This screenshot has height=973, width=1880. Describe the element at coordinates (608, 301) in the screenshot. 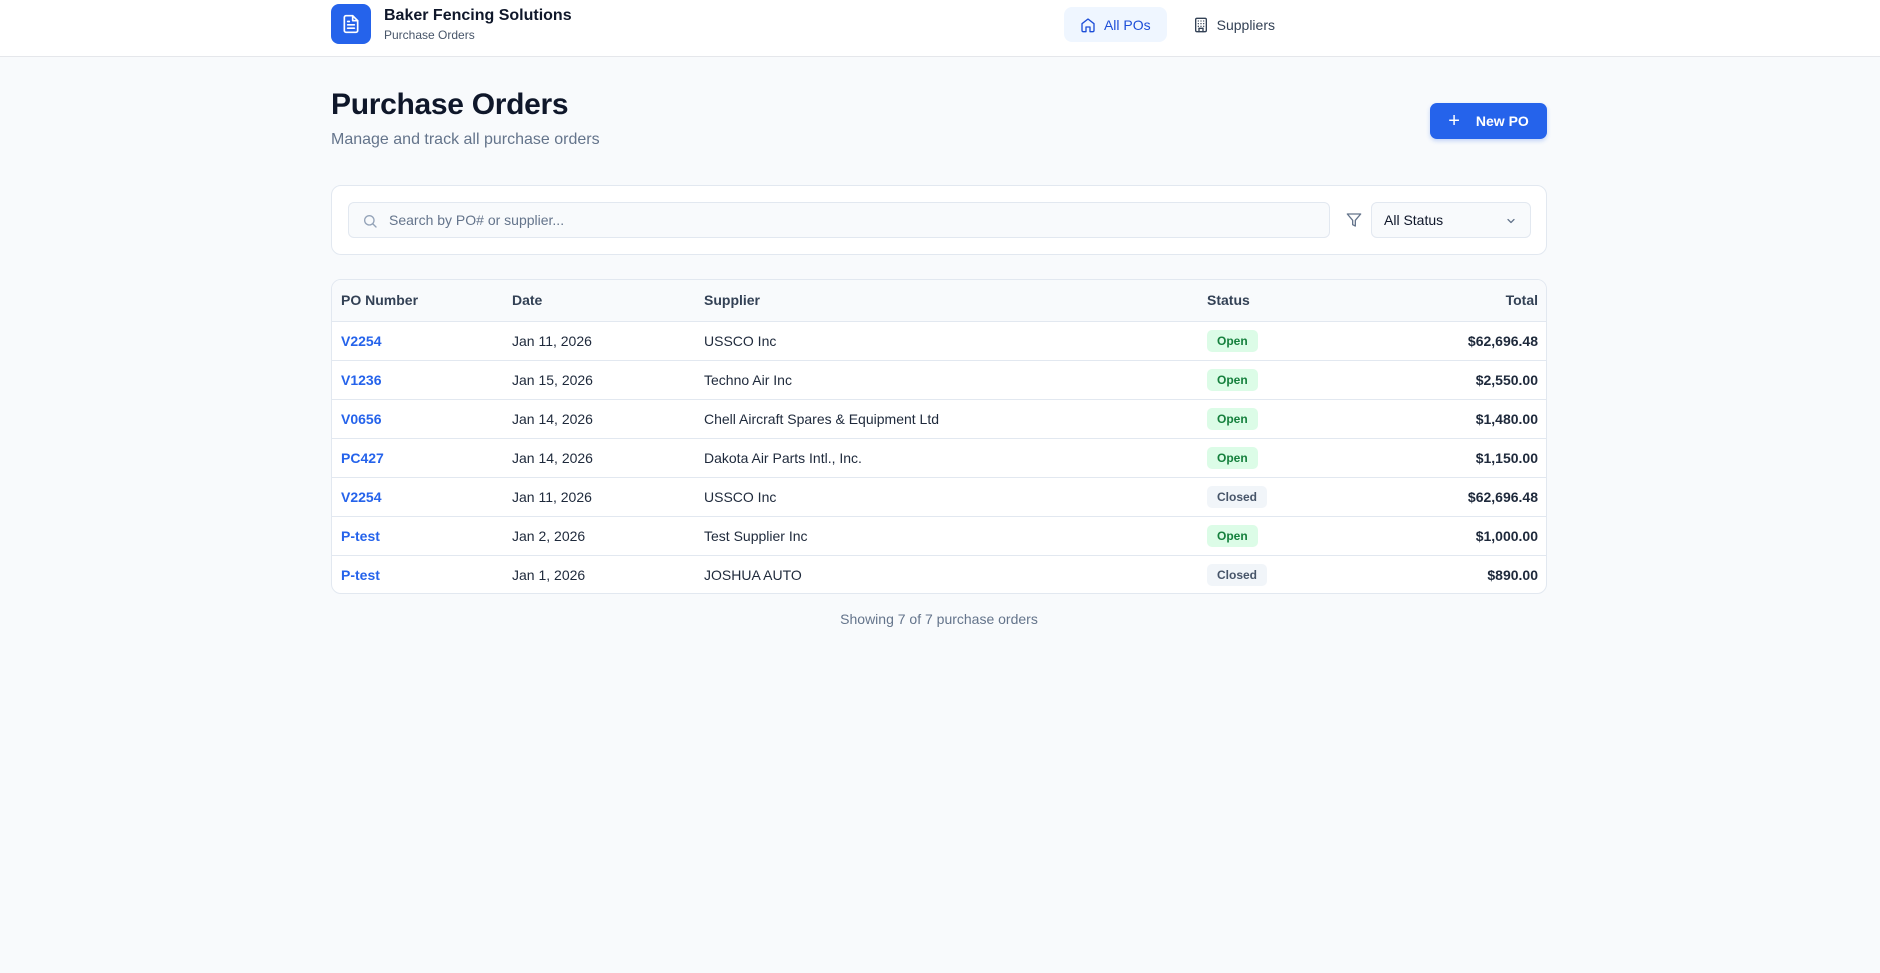

I see `column-header-date: Date` at that location.